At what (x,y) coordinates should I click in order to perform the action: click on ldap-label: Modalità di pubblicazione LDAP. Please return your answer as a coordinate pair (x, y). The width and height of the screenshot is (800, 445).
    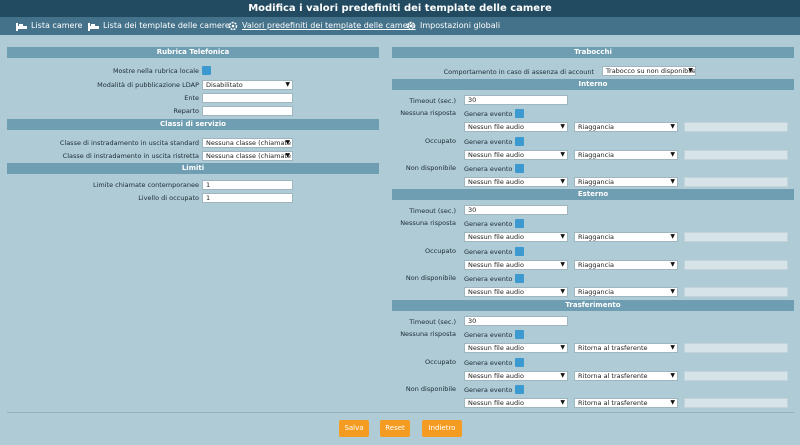
    Looking at the image, I should click on (148, 85).